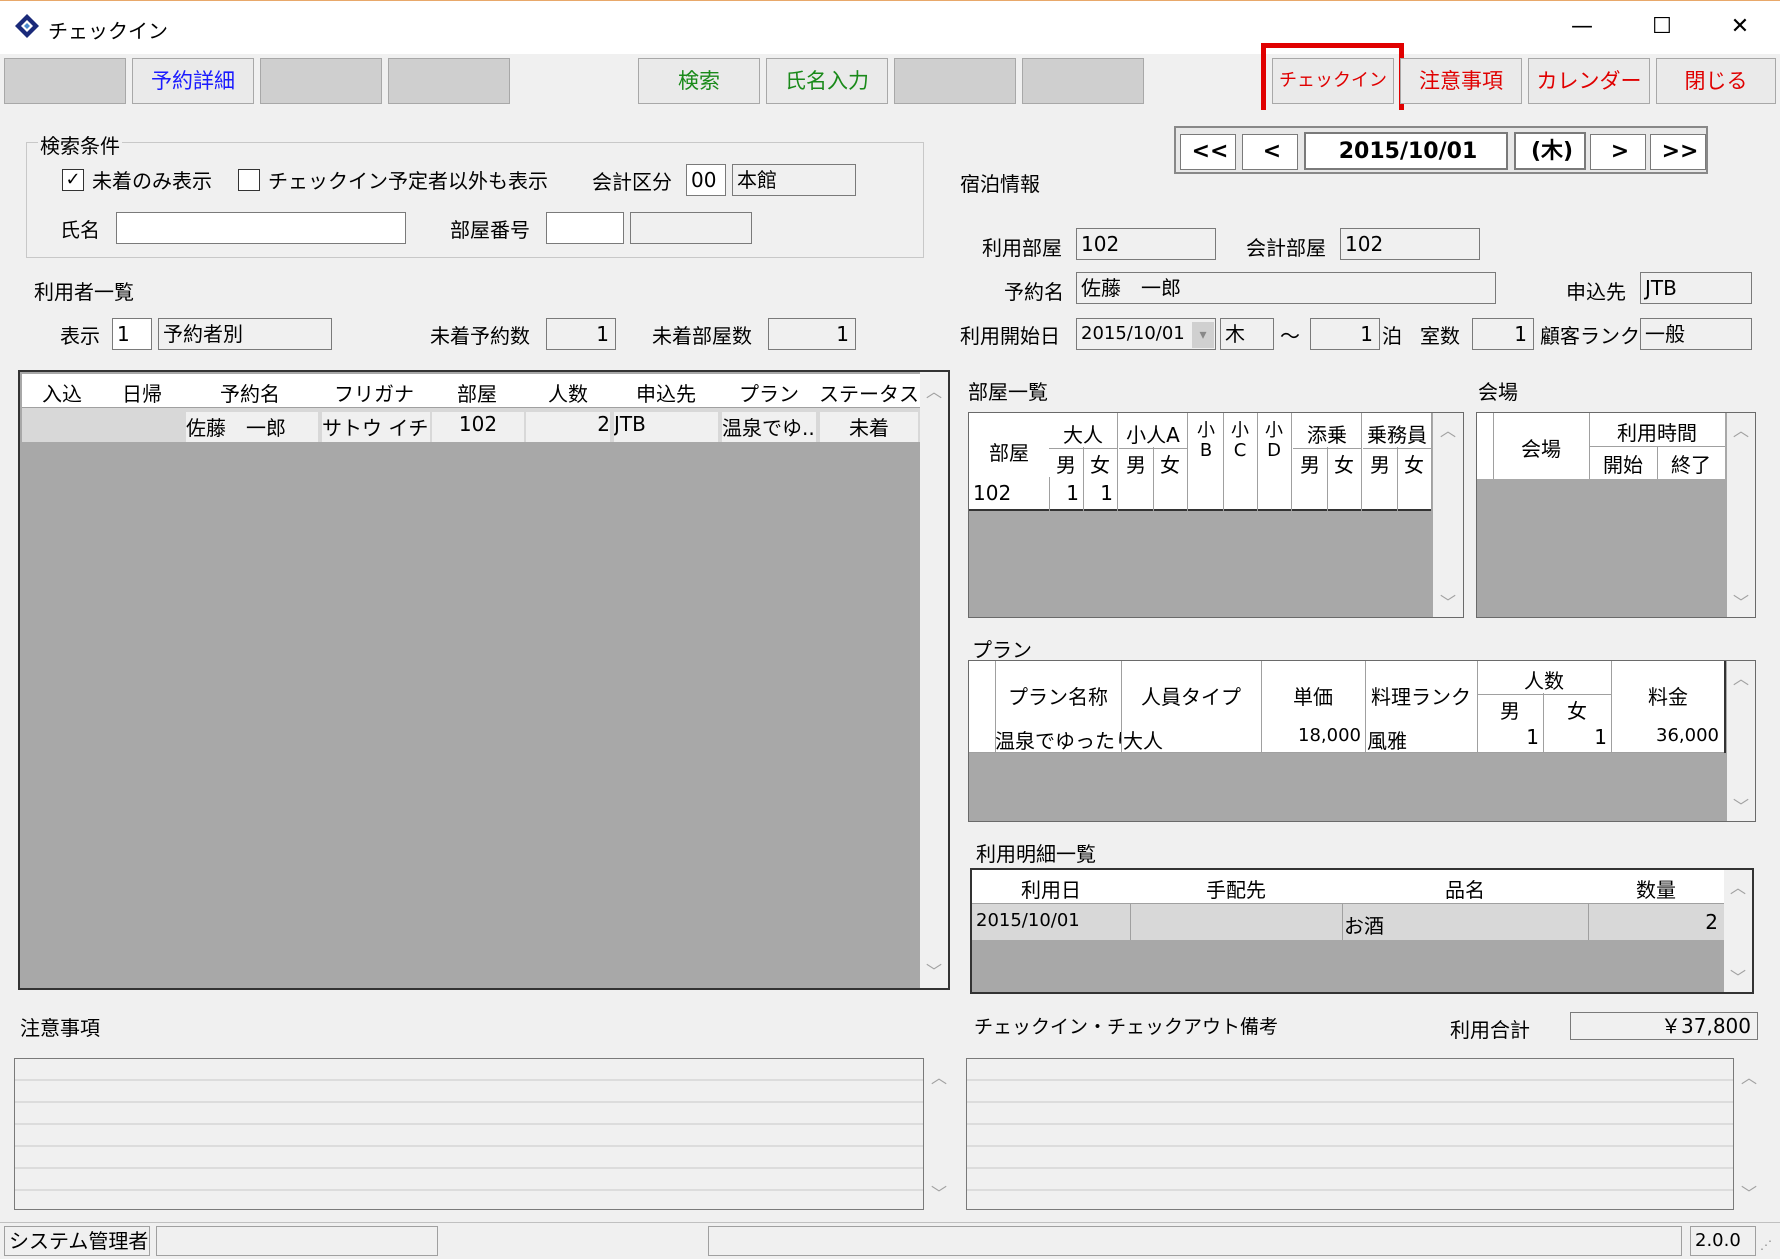  I want to click on plan-row-rank: 風雅, so click(1421, 739).